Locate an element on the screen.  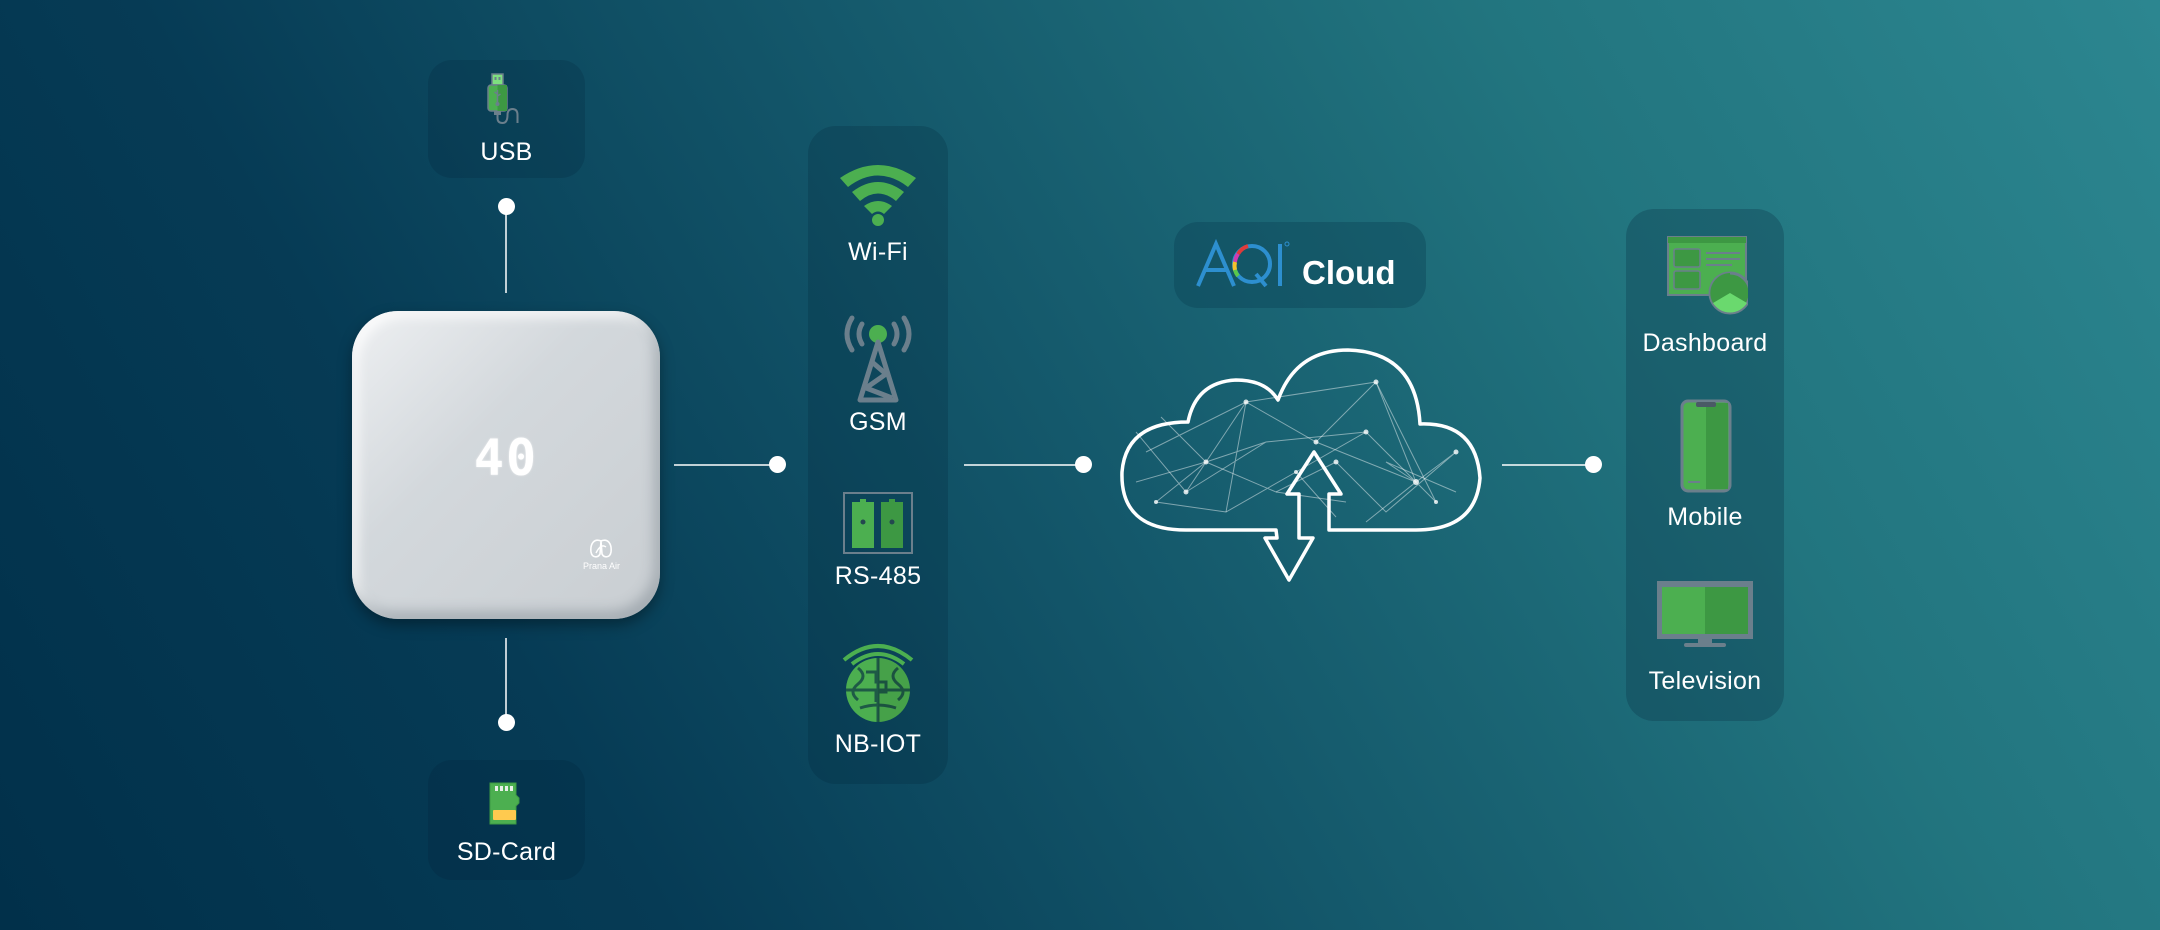
device-reading: 40 is located at coordinates (506, 458).